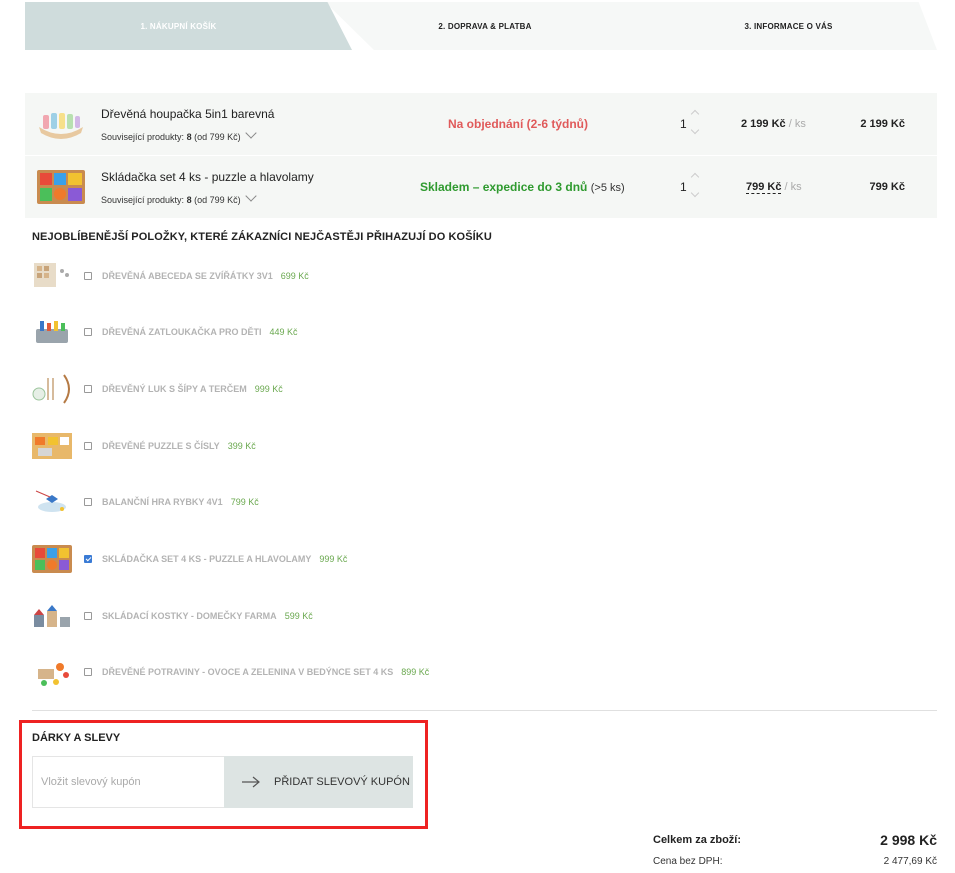 The height and width of the screenshot is (873, 955). I want to click on upsell-item: BALANČNÍ HRA RYBKY 4V1 799 Kč, so click(280, 503).